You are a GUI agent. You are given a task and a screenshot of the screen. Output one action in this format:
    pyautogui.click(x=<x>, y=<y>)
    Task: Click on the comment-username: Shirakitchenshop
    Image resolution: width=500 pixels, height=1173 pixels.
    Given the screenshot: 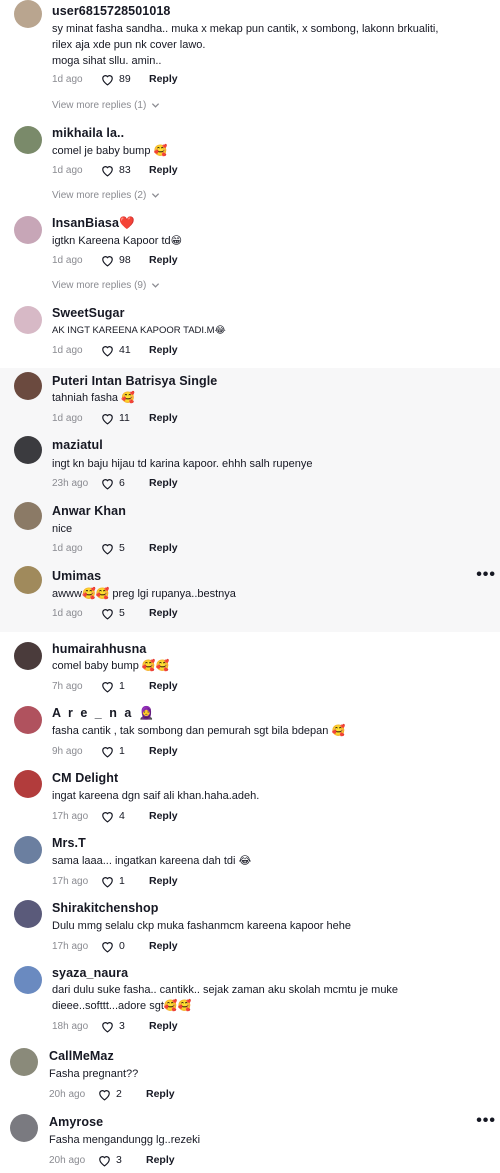 What is the action you would take?
    pyautogui.click(x=105, y=908)
    